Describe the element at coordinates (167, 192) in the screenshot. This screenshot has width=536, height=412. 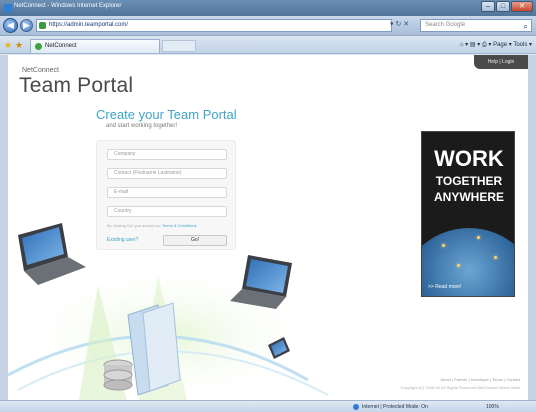
I see `email-field: E-mail` at that location.